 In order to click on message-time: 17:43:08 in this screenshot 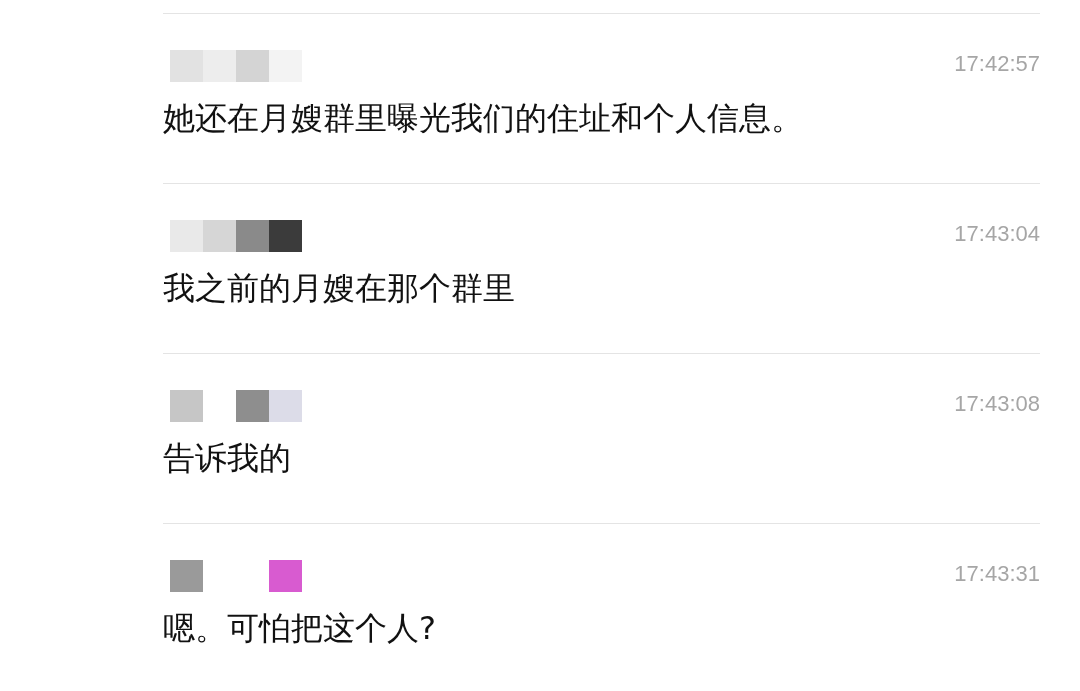, I will do `click(997, 404)`.